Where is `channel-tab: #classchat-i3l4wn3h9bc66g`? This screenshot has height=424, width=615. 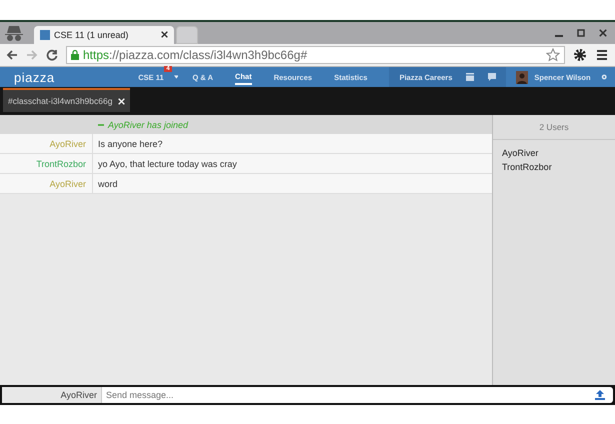
channel-tab: #classchat-i3l4wn3h9bc66g is located at coordinates (66, 100).